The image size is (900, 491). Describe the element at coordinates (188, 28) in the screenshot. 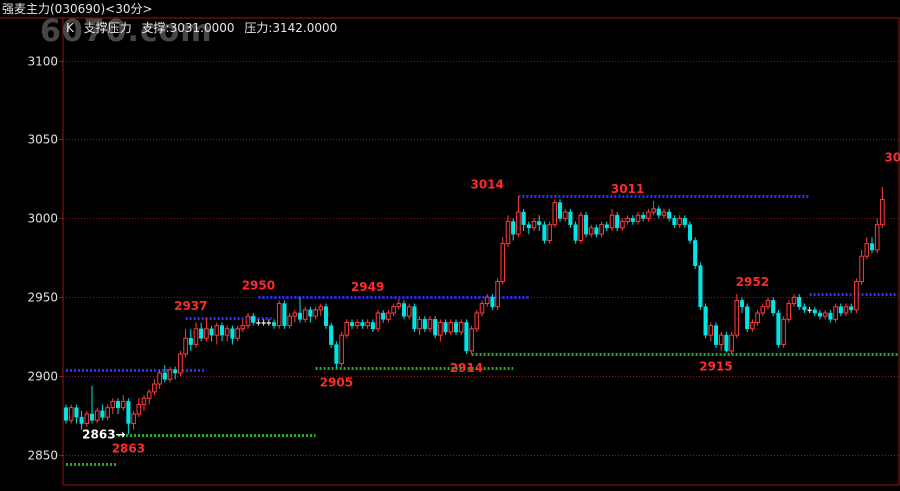

I see `legend-support-value: 支撑:3031.0000` at that location.